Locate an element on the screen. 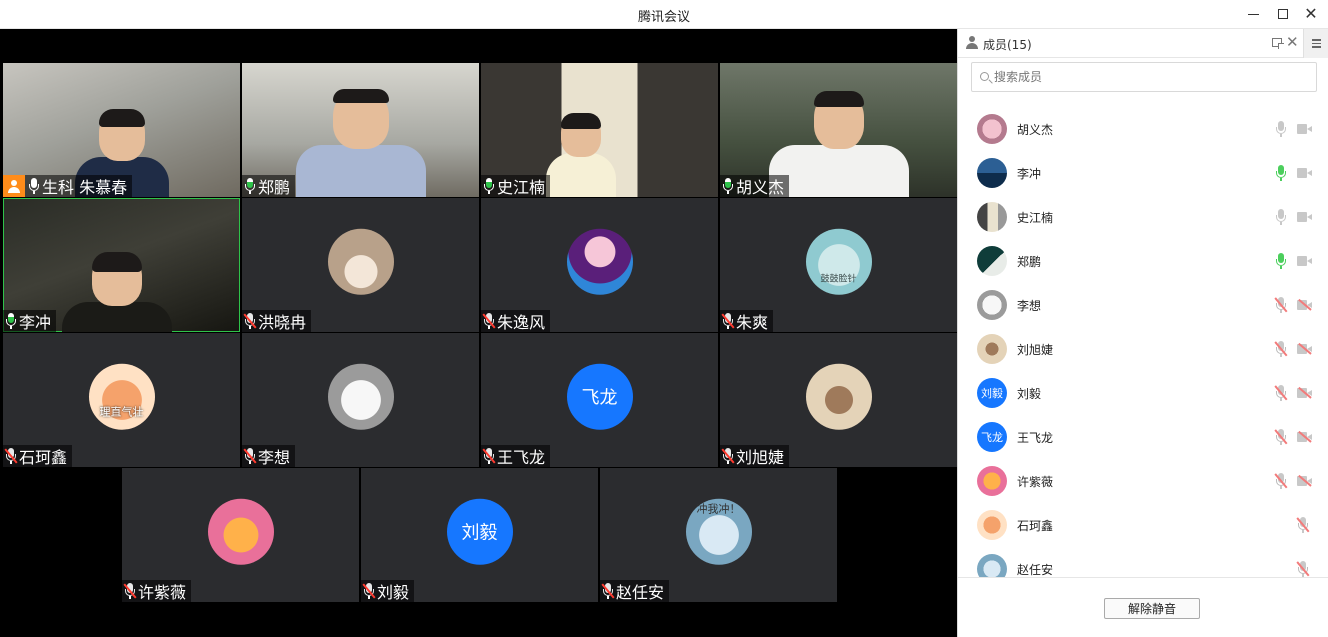  panel-menu-icon is located at coordinates (1315, 43).